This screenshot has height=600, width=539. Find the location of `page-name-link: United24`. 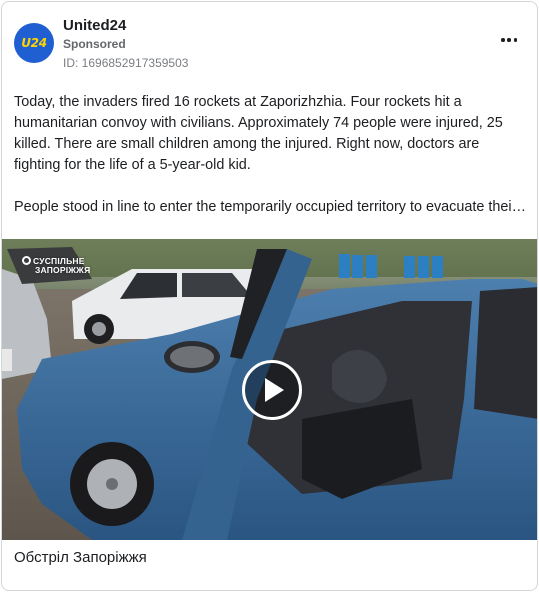

page-name-link: United24 is located at coordinates (94, 25).